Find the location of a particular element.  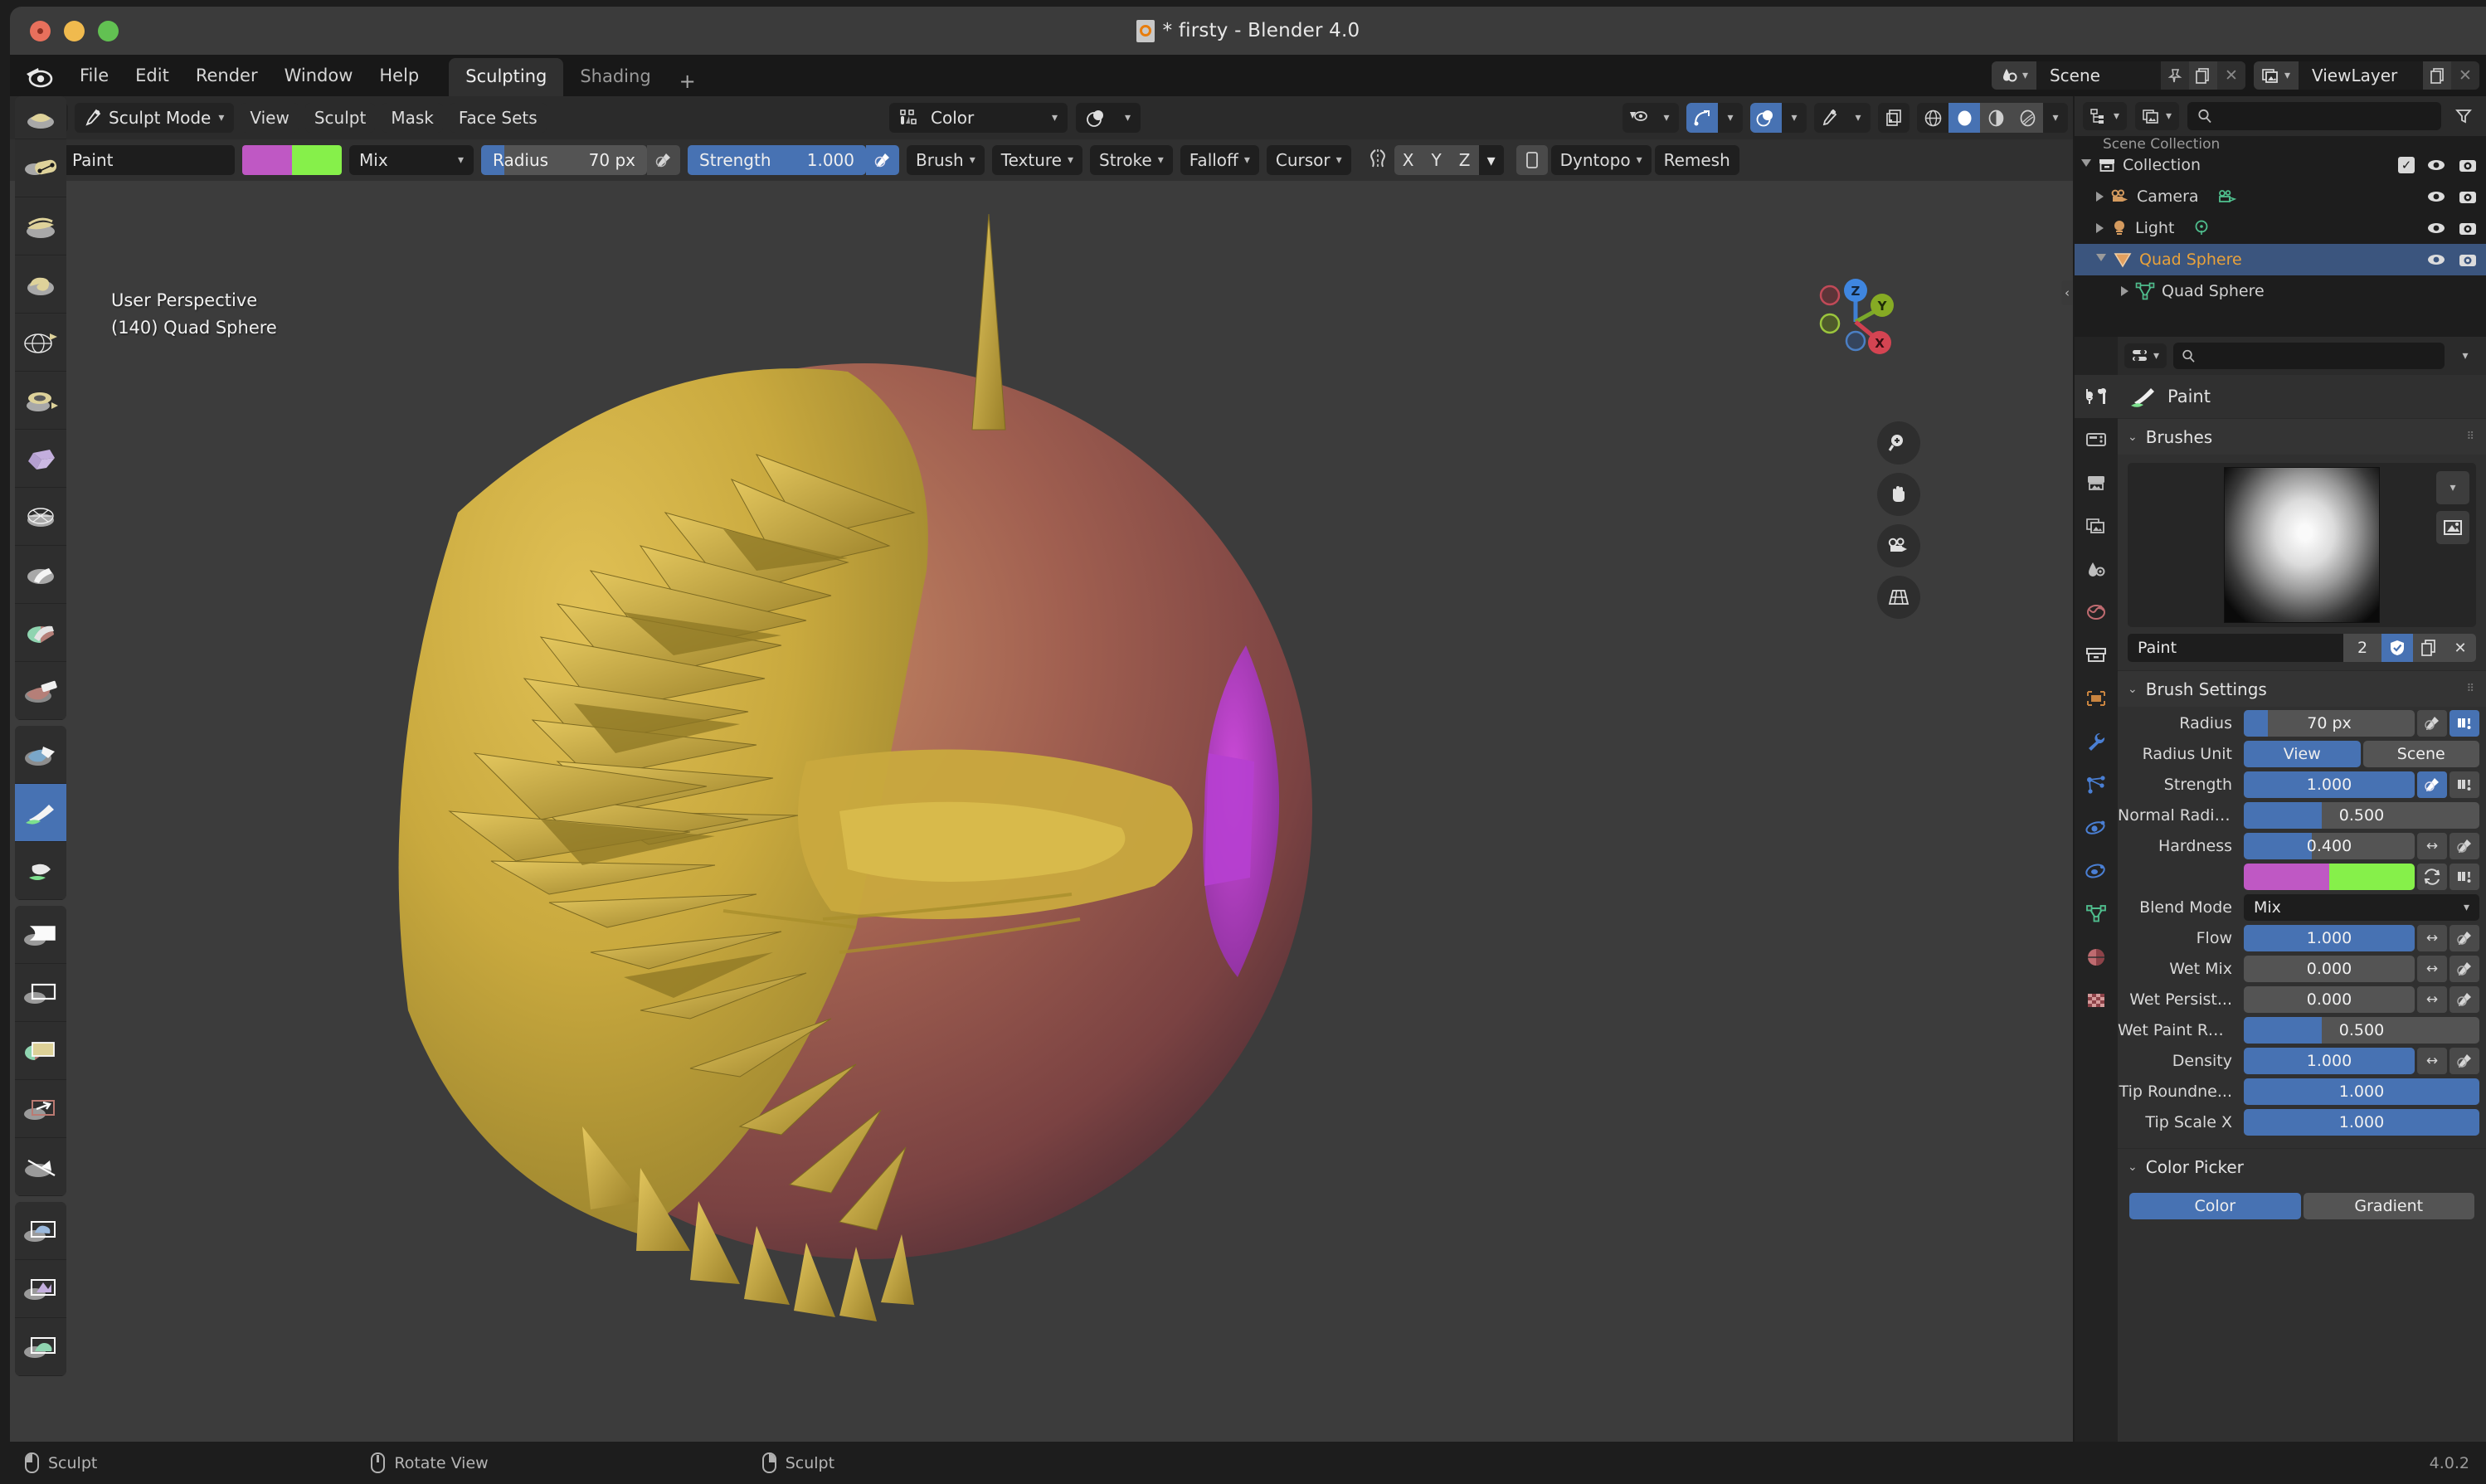

fill-tool is located at coordinates (40, 755).